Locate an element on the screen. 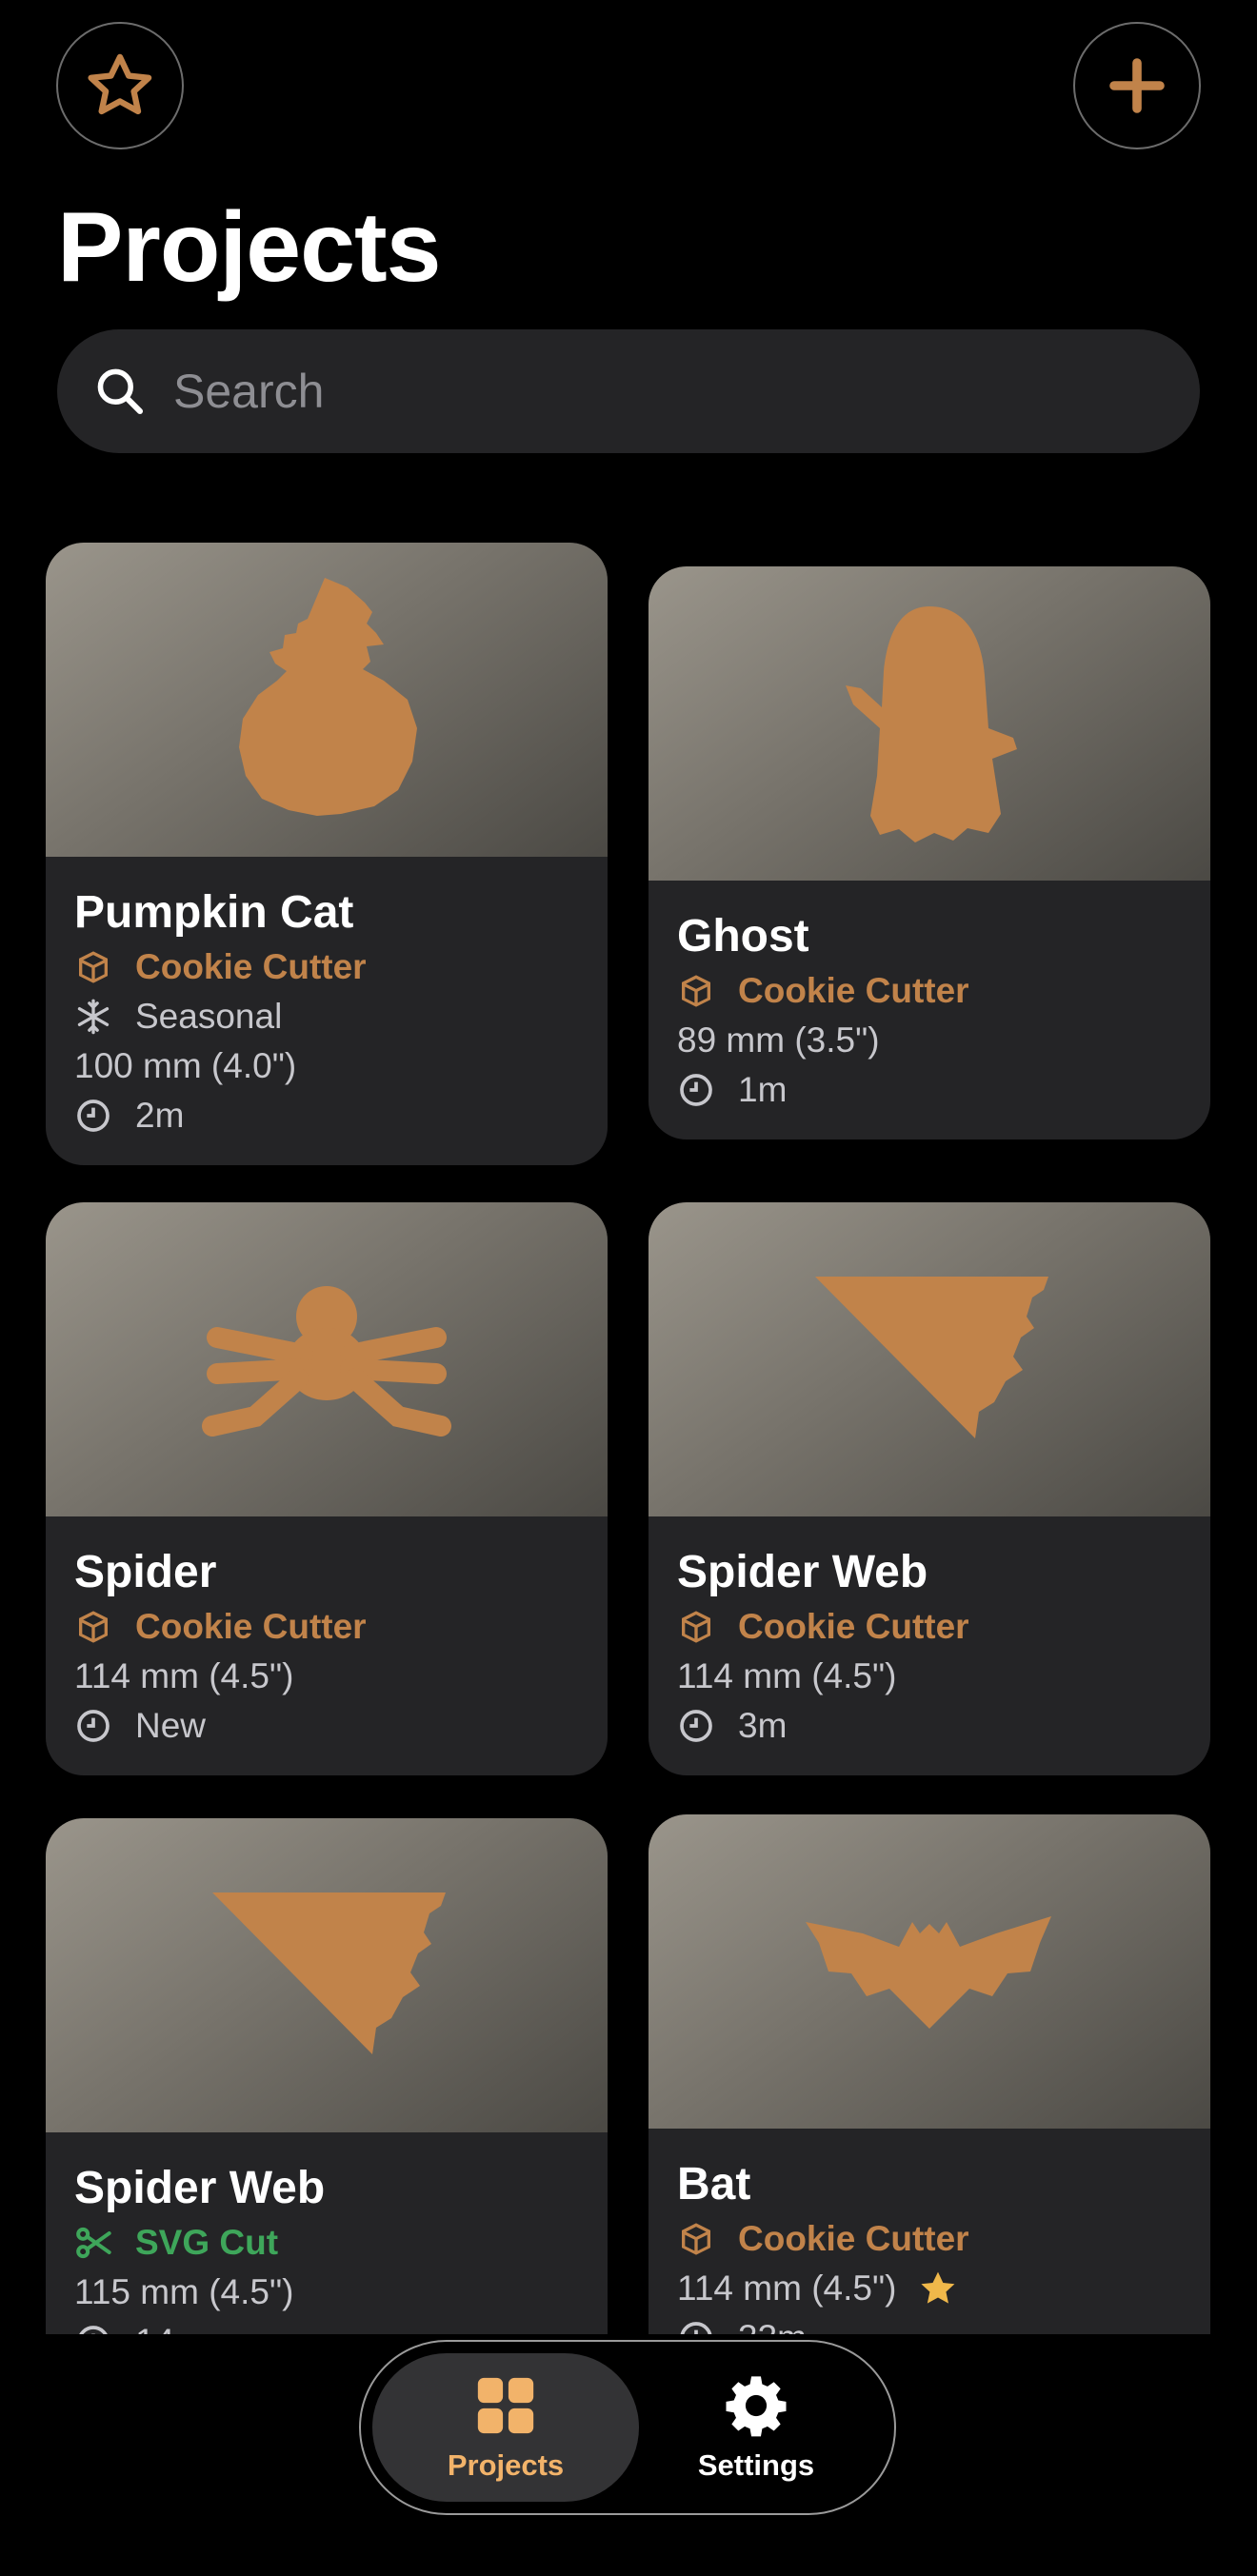 The image size is (1257, 2576). project-tag: Seasonal is located at coordinates (209, 1016).